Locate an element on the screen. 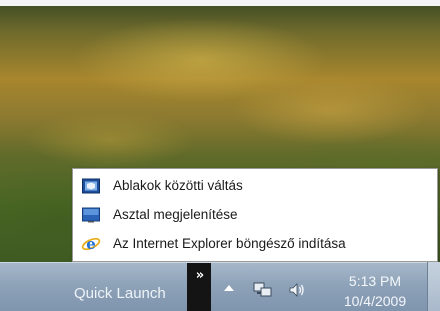 Image resolution: width=440 pixels, height=311 pixels. internet-explorer-icon: e is located at coordinates (91, 244).